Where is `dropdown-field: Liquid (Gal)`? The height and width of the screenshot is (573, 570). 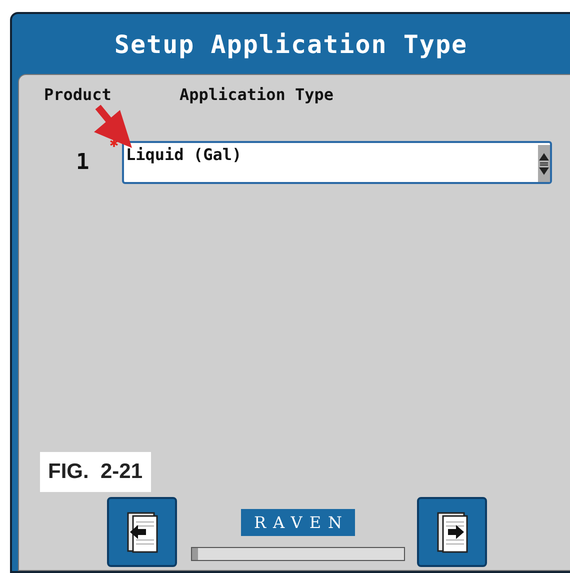 dropdown-field: Liquid (Gal) is located at coordinates (337, 162).